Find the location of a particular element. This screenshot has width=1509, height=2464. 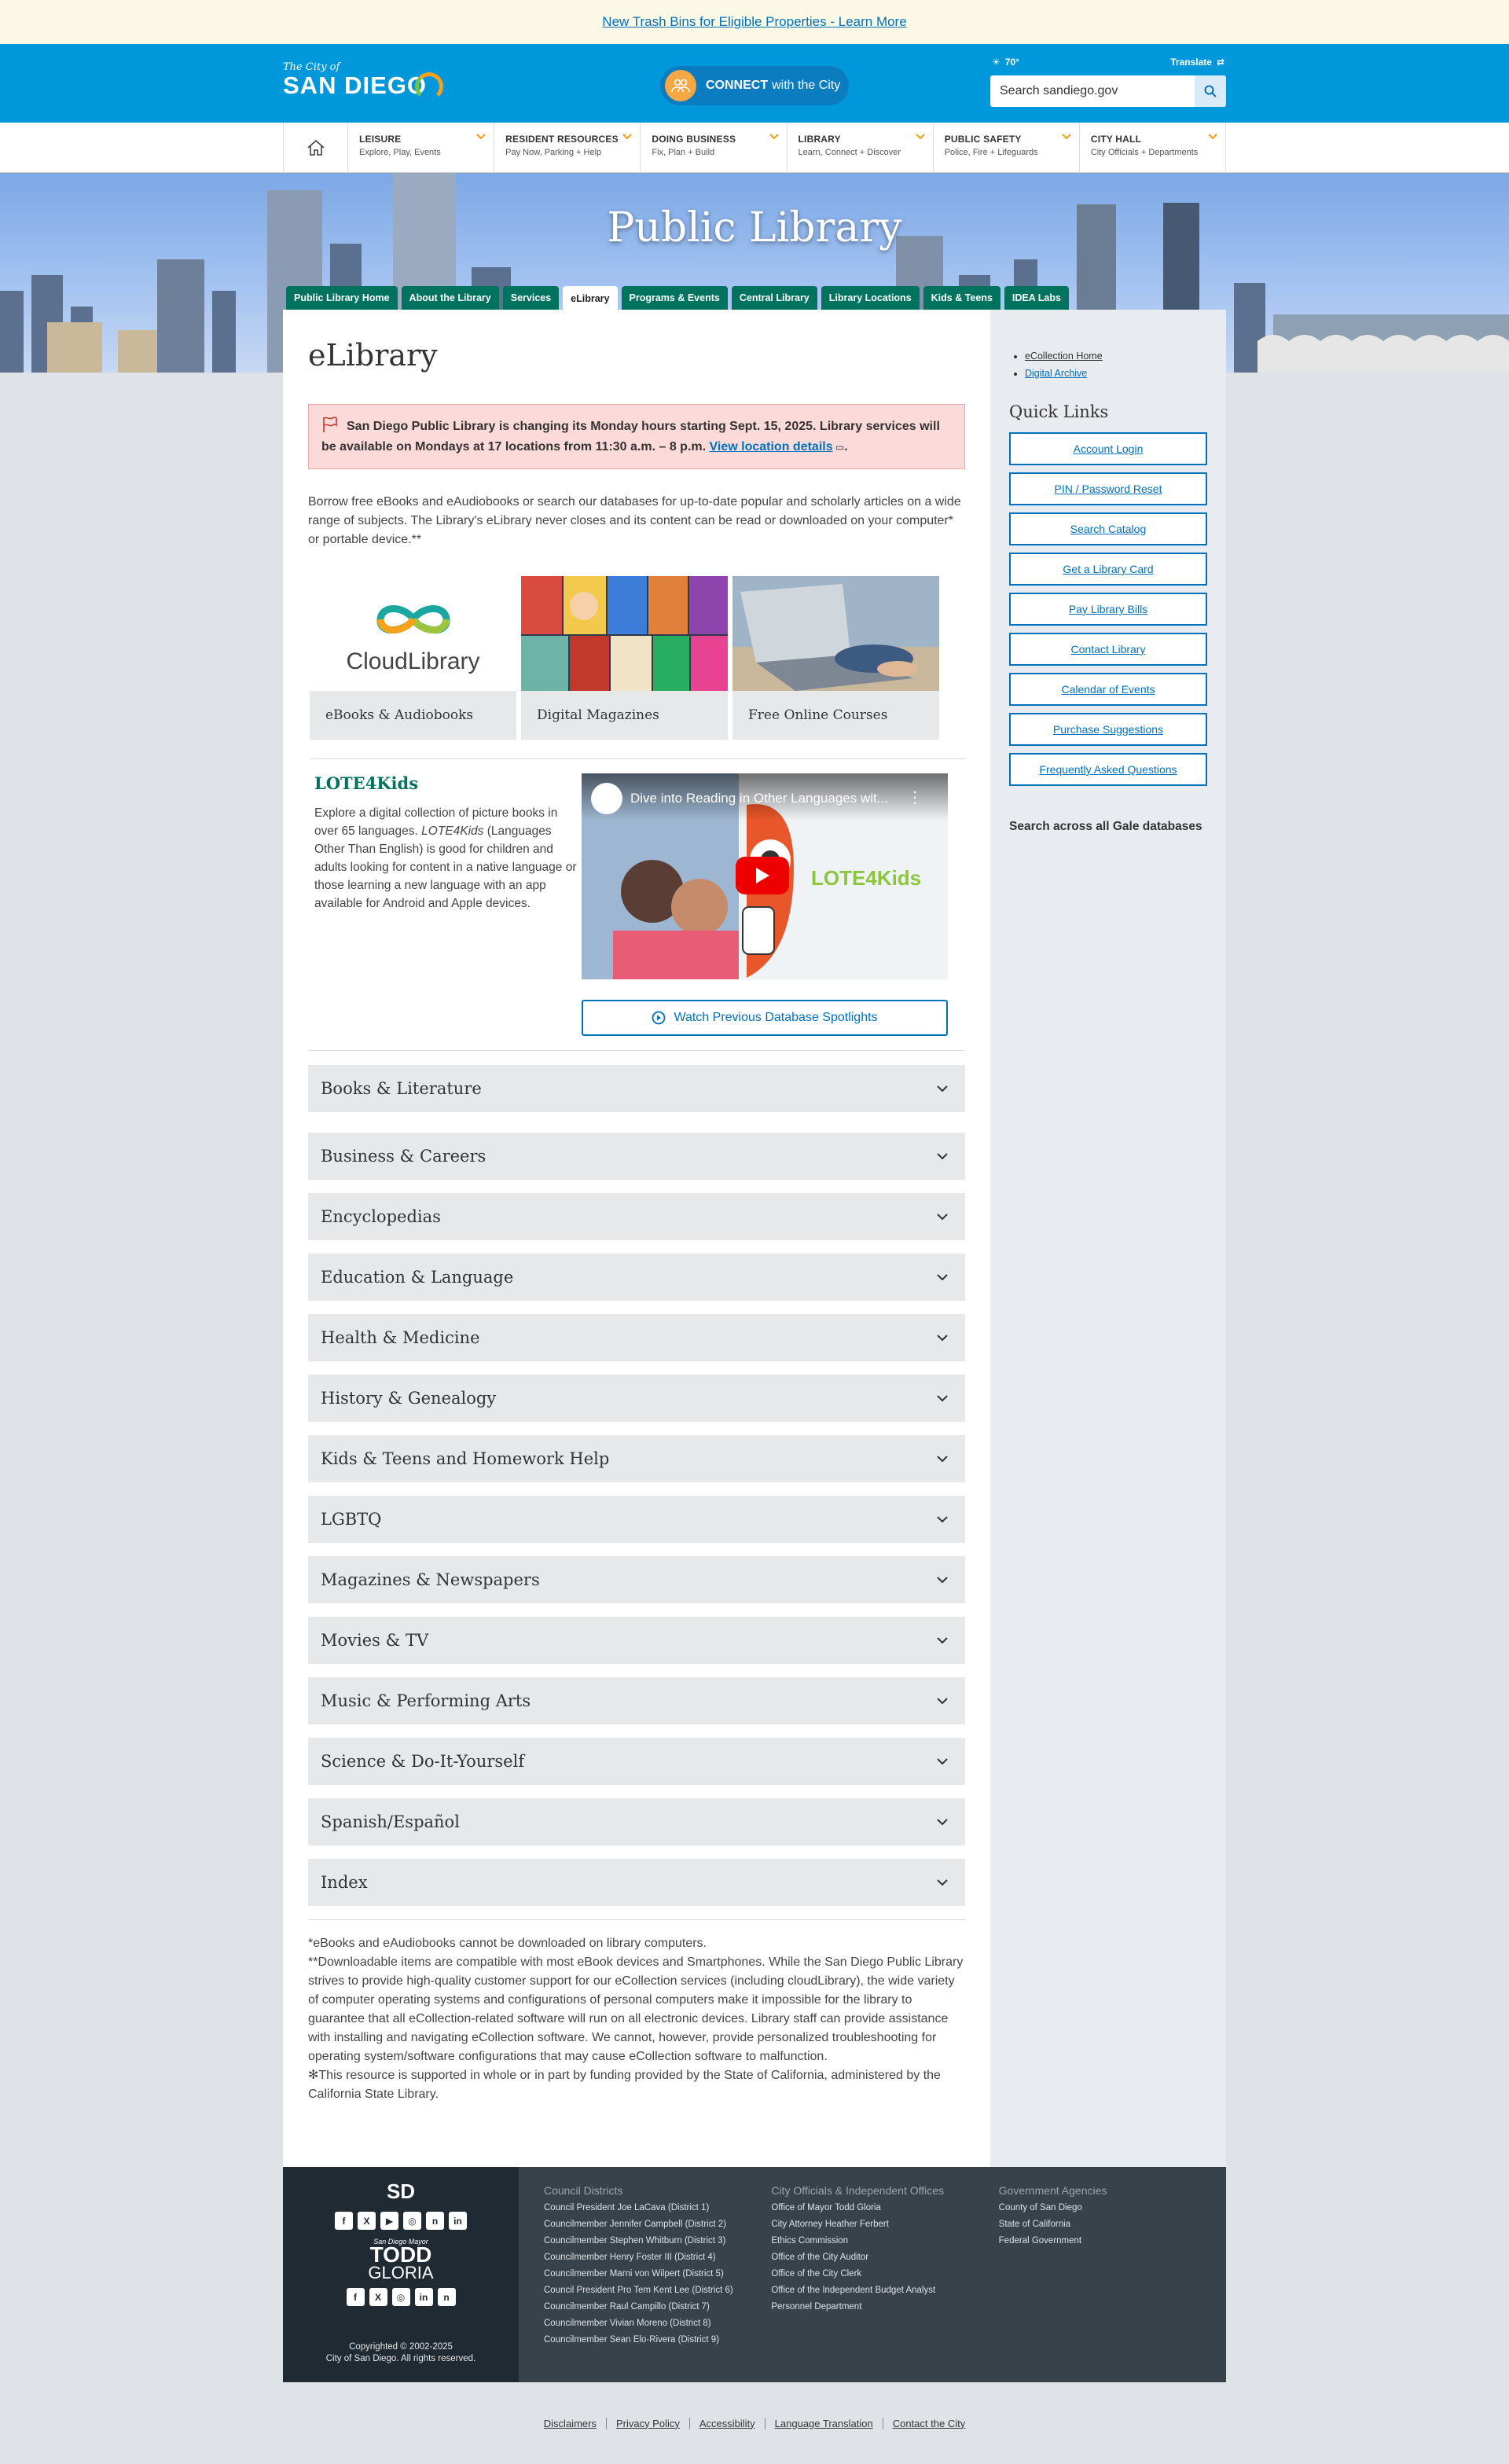

accordion-movies-tv: Movies & TV is located at coordinates (636, 1640).